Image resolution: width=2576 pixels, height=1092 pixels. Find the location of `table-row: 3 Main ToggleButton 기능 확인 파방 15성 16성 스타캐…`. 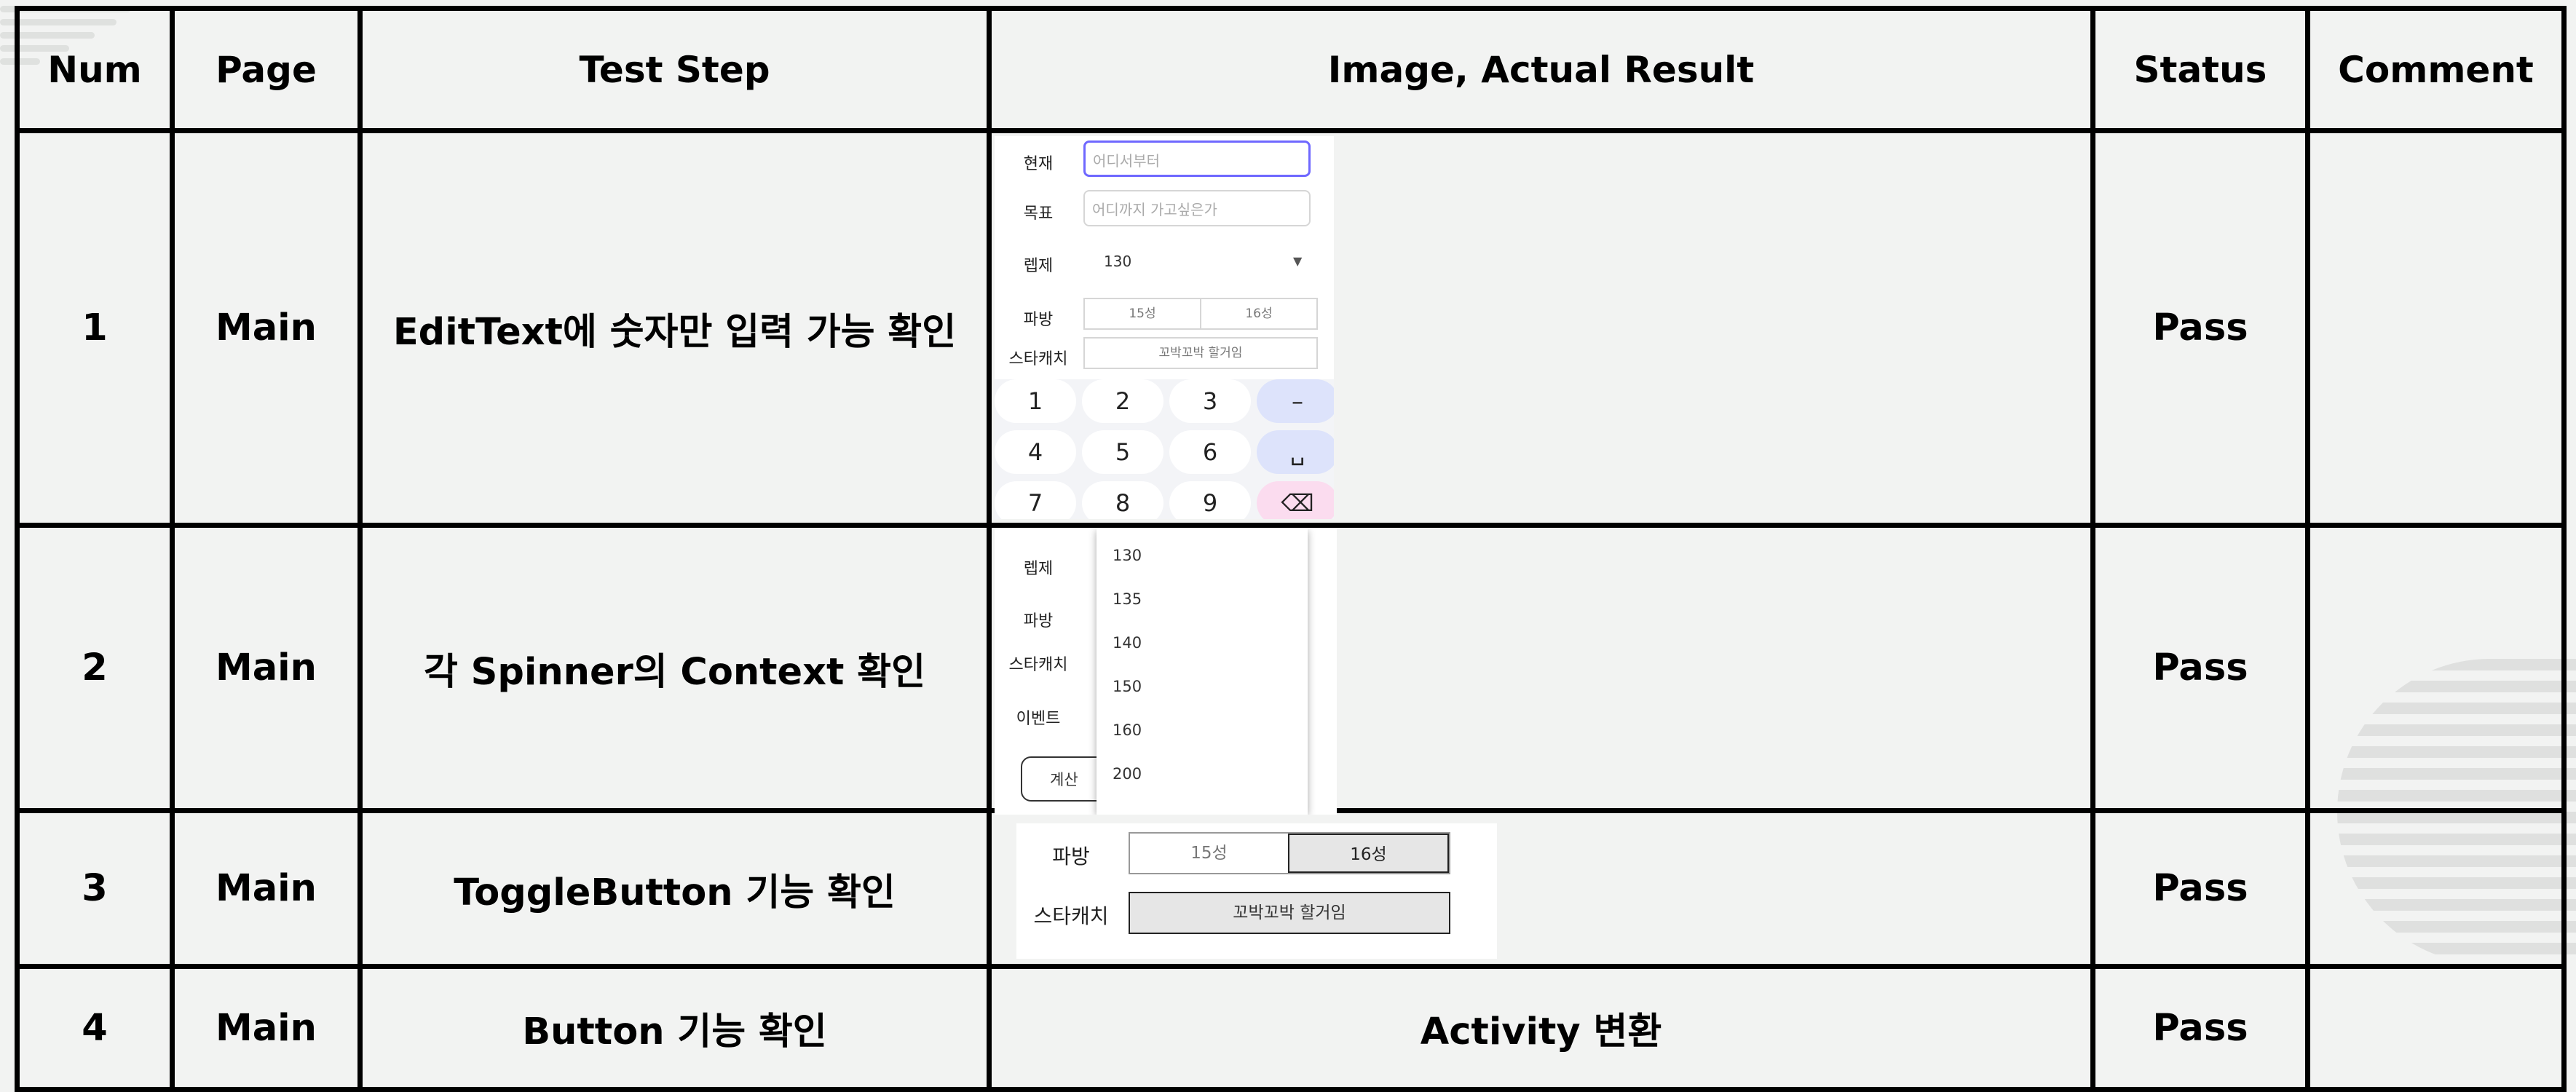

table-row: 3 Main ToggleButton 기능 확인 파방 15성 16성 스타캐… is located at coordinates (1291, 888).